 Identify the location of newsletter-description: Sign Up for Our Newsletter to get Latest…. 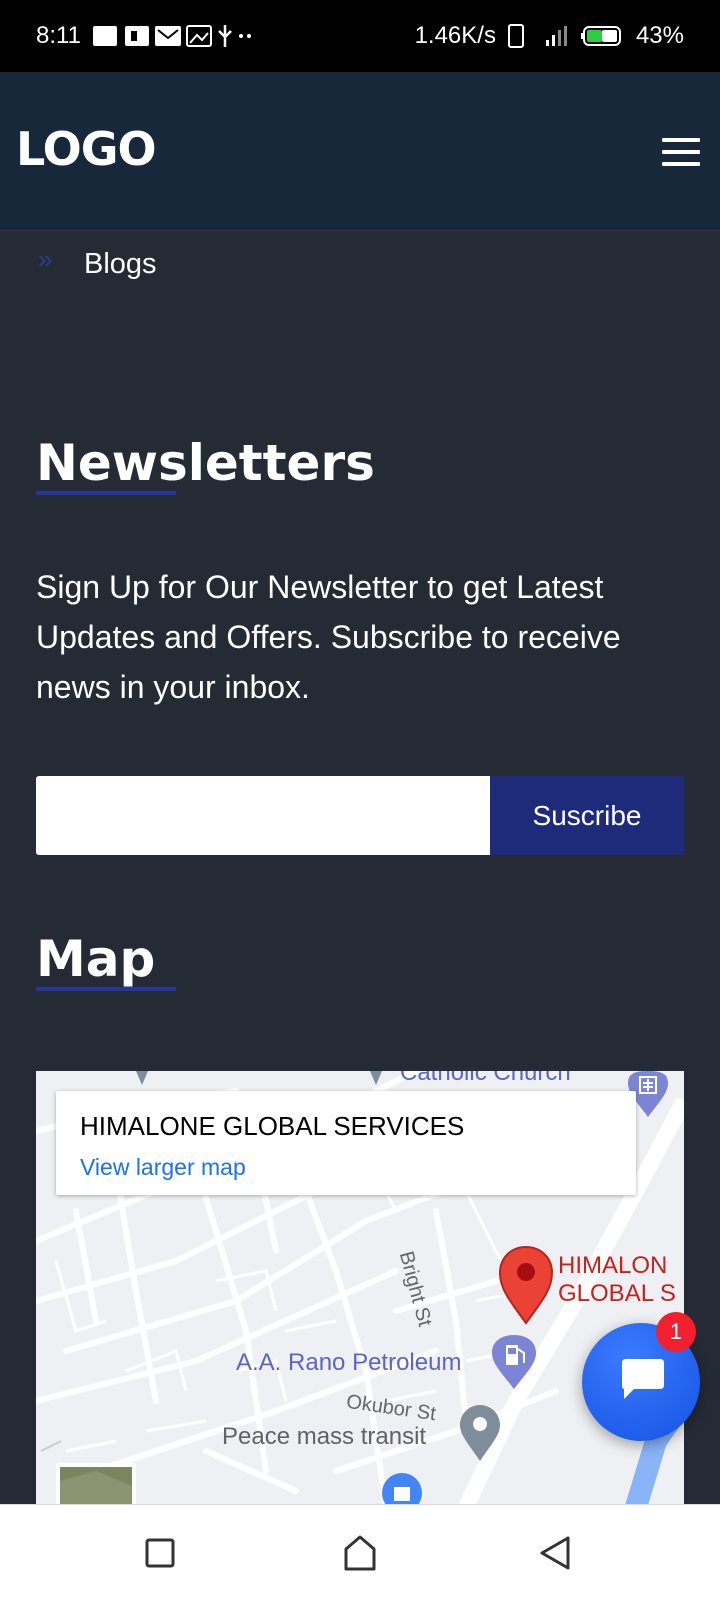
(328, 637).